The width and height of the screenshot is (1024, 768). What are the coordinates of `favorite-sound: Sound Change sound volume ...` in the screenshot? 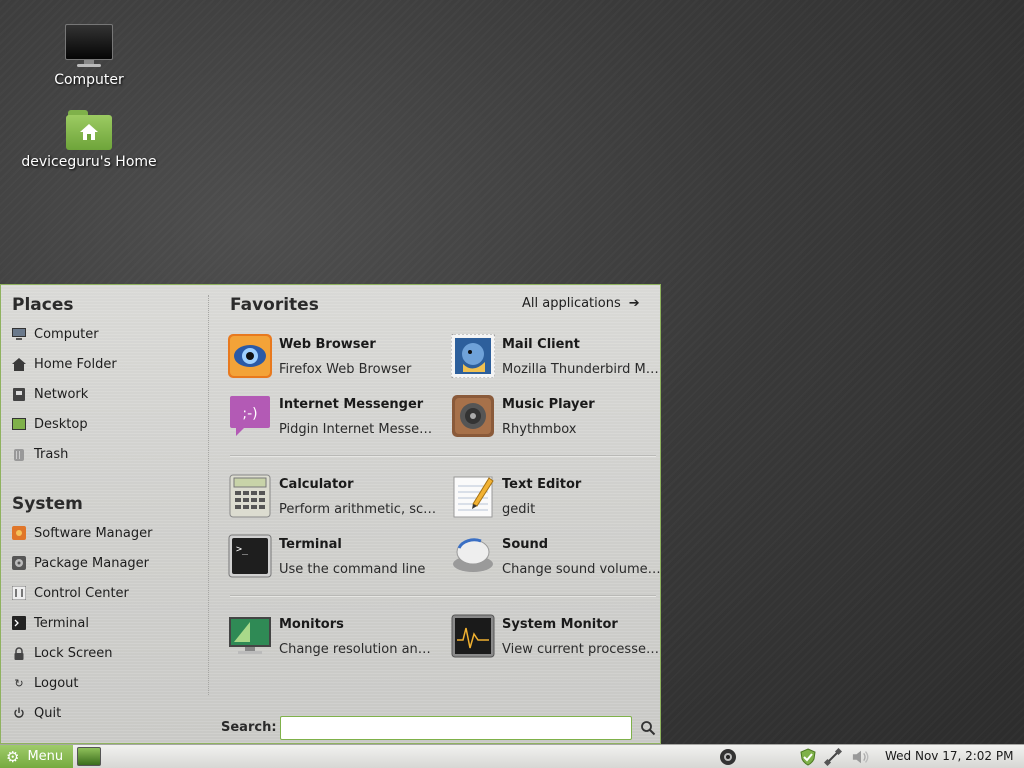 It's located at (558, 557).